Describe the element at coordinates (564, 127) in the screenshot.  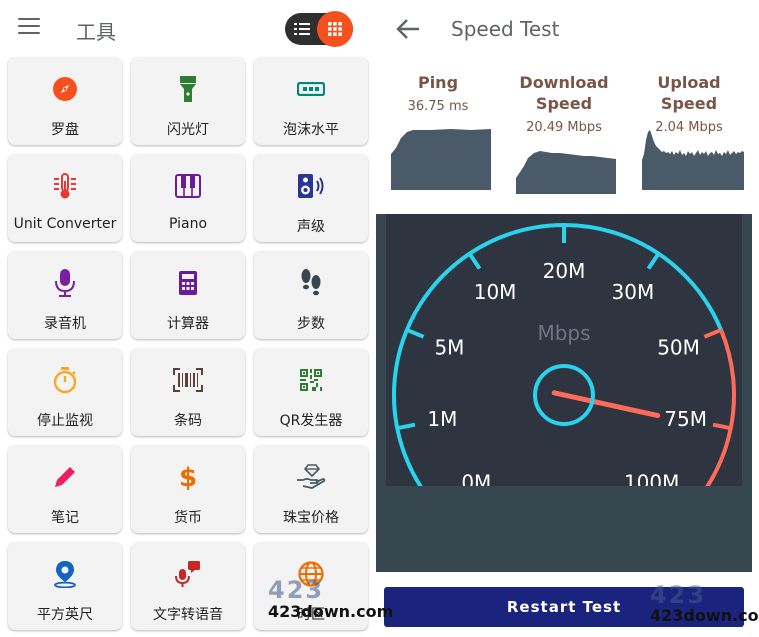
I see `download-value: 20.49 Mbps` at that location.